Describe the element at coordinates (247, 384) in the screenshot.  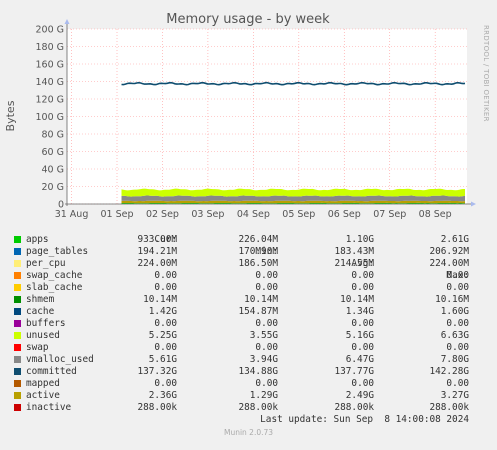
I see `legend-row-mapped: mapped 0.00 0.00 0.00 0.00` at that location.